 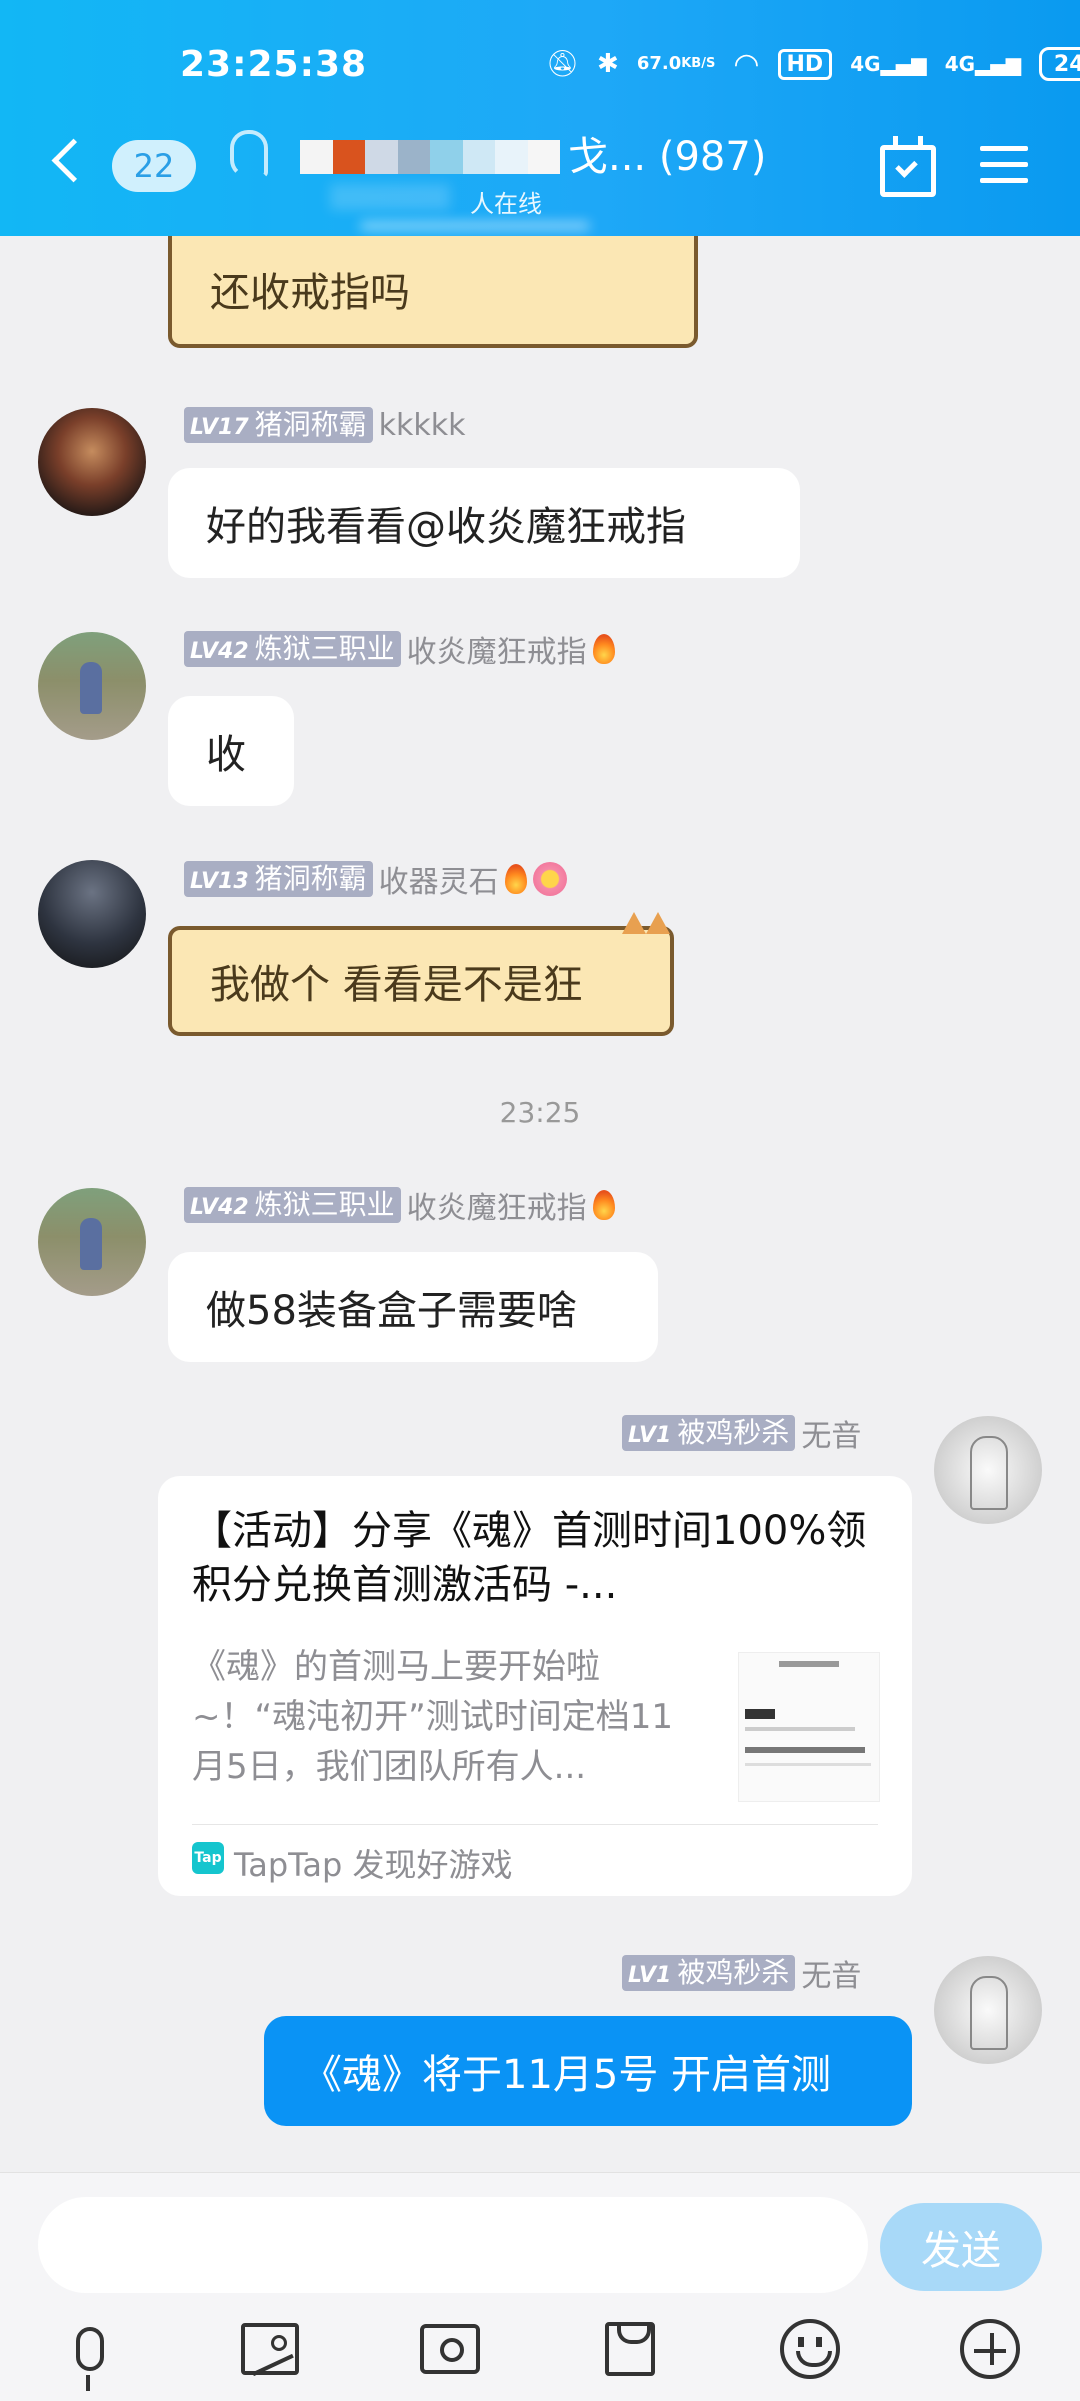 I want to click on red-packet-button, so click(x=630, y=2349).